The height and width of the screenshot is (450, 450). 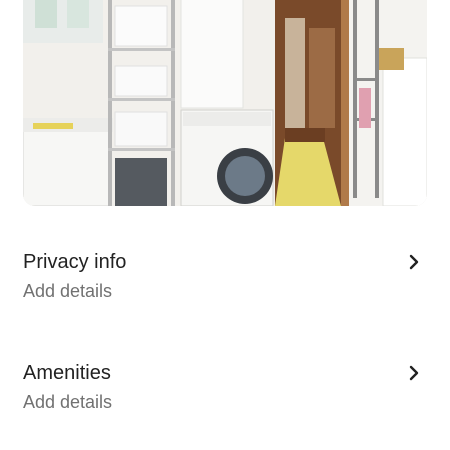 I want to click on privacy-info-row: Privacy info Add details, so click(x=225, y=278).